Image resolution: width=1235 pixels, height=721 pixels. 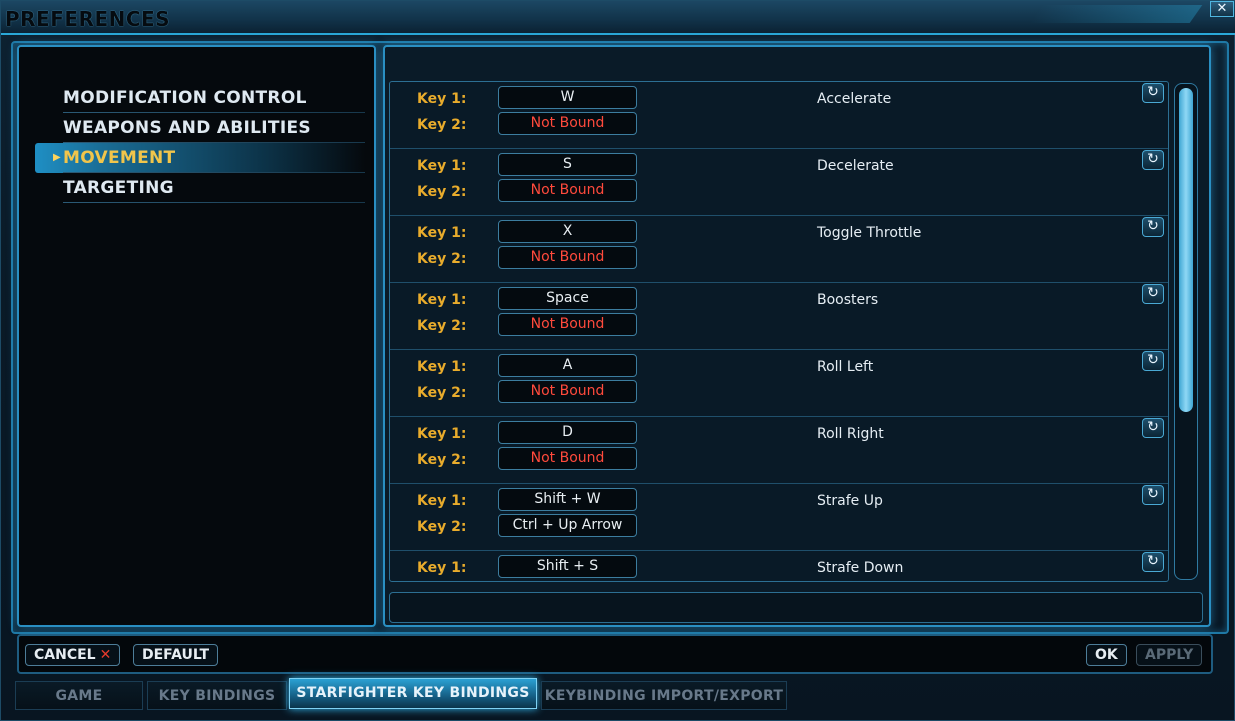 I want to click on category-item-modification-control: MODIFICATION CONTROL, so click(x=200, y=98).